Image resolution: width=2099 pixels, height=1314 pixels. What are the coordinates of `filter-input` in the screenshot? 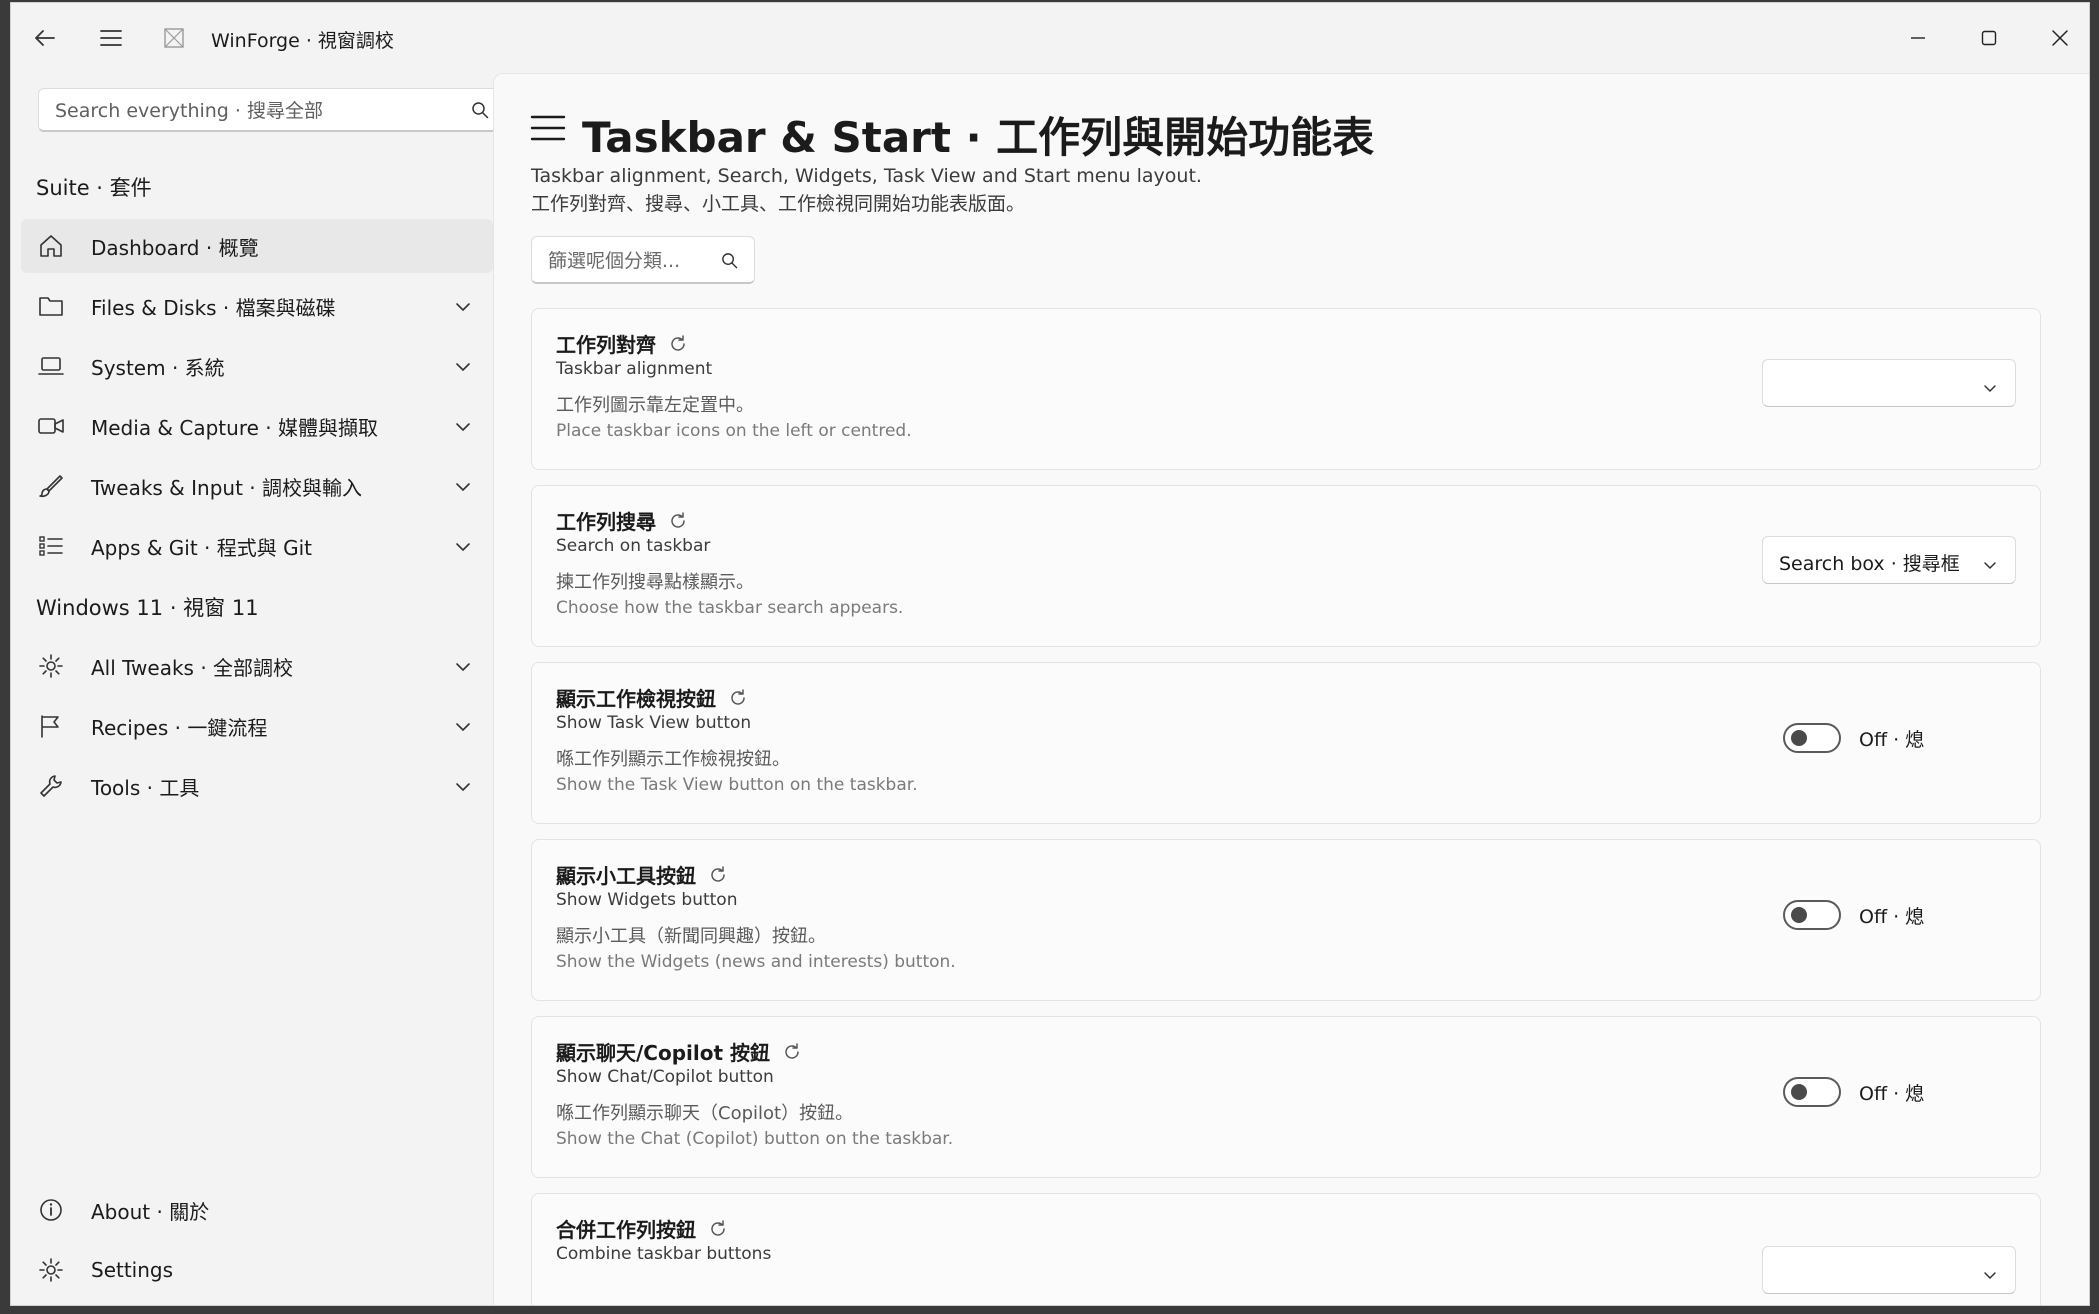 It's located at (628, 261).